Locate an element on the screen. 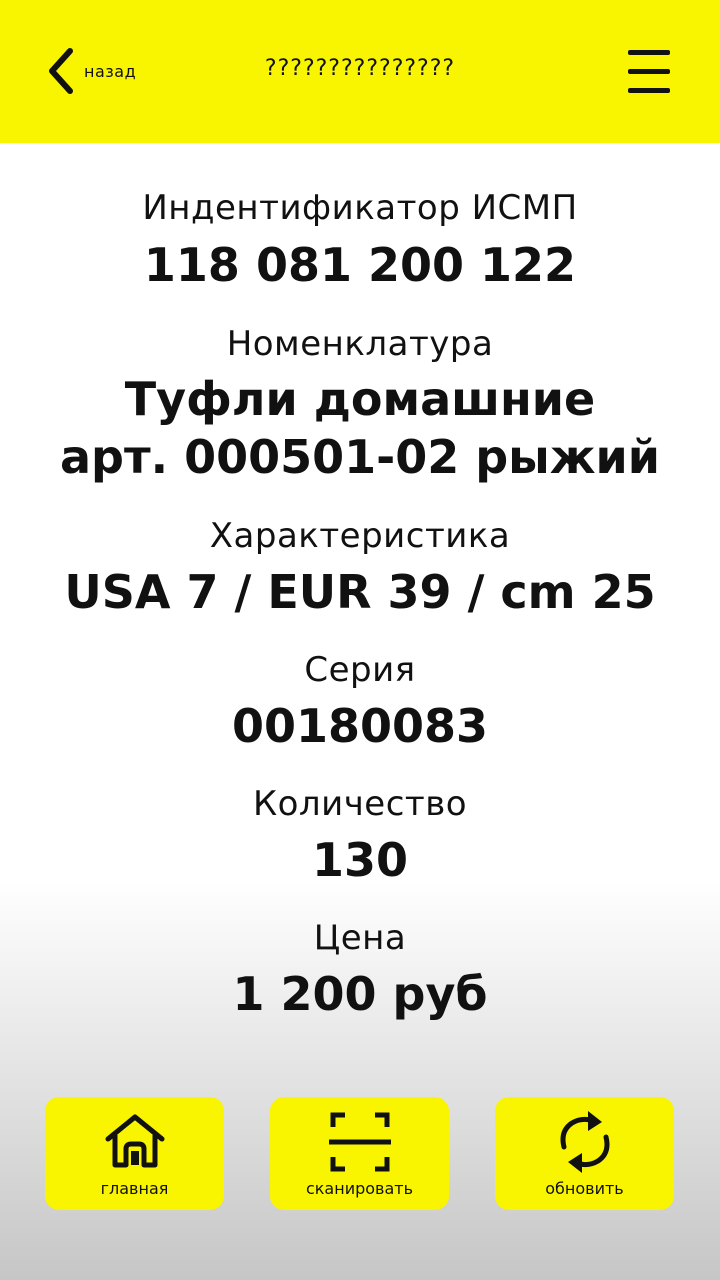  refresh-icon is located at coordinates (585, 1142).